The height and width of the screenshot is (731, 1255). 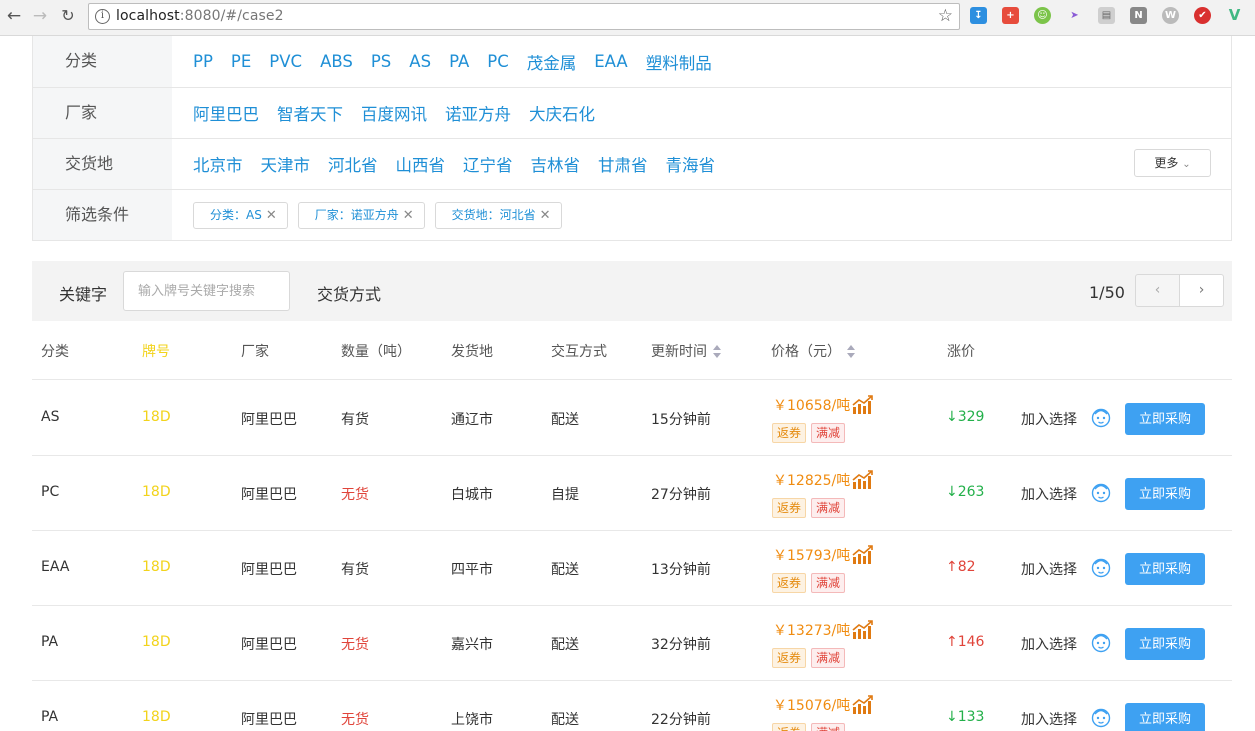 I want to click on next-page-button: ›, so click(x=1201, y=290).